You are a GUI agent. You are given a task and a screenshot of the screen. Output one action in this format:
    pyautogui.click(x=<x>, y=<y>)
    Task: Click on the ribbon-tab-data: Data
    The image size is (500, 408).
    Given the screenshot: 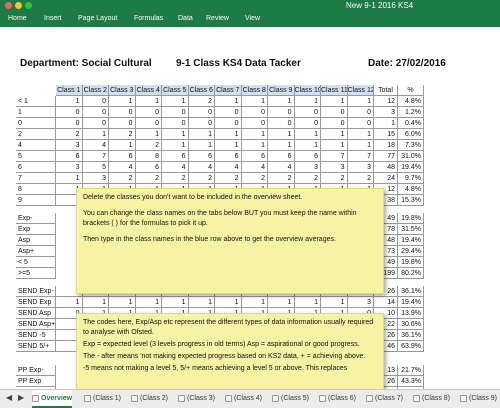 What is the action you would take?
    pyautogui.click(x=185, y=19)
    